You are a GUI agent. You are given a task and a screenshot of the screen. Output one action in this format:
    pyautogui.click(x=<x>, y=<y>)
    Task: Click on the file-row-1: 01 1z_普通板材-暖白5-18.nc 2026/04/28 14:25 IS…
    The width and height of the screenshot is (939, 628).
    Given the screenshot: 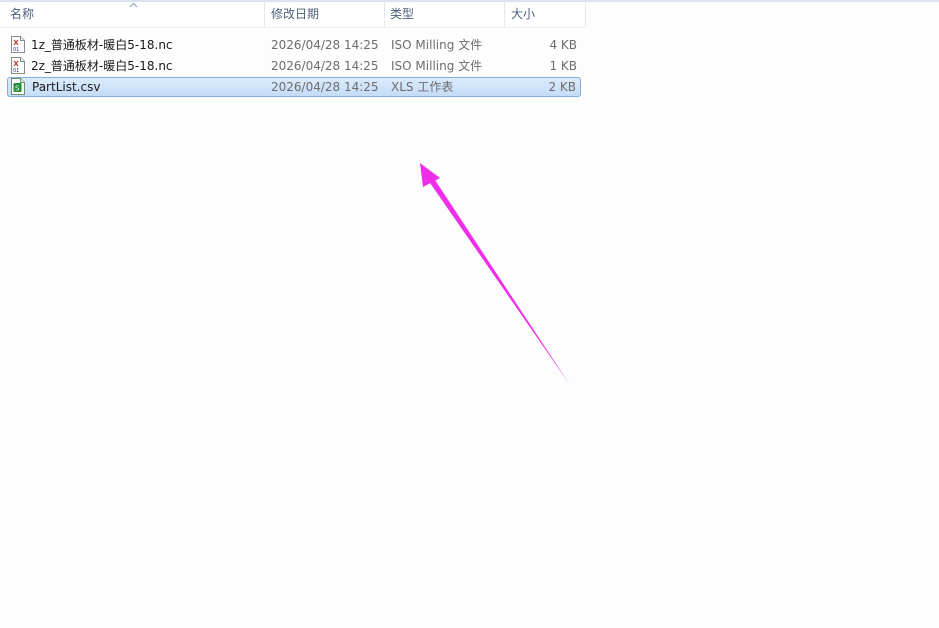 What is the action you would take?
    pyautogui.click(x=294, y=45)
    